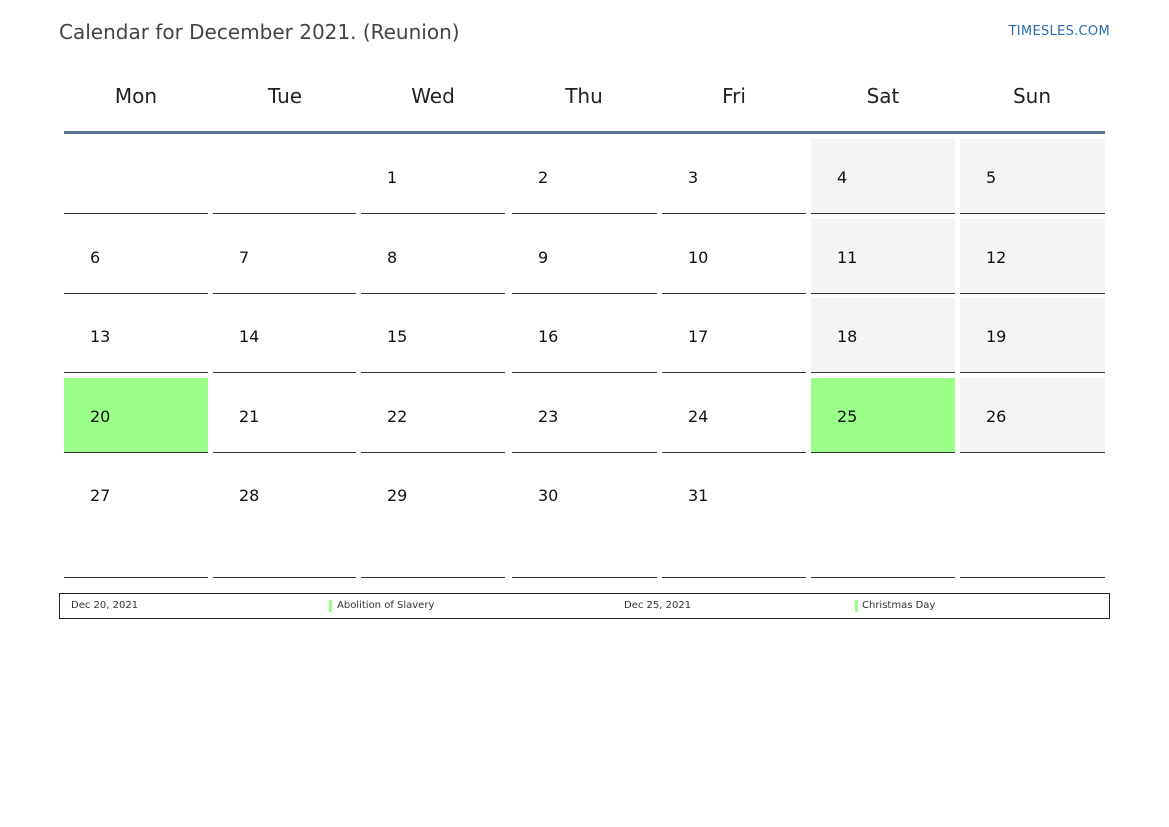 This screenshot has width=1169, height=827. What do you see at coordinates (991, 177) in the screenshot?
I see `day-number: 5` at bounding box center [991, 177].